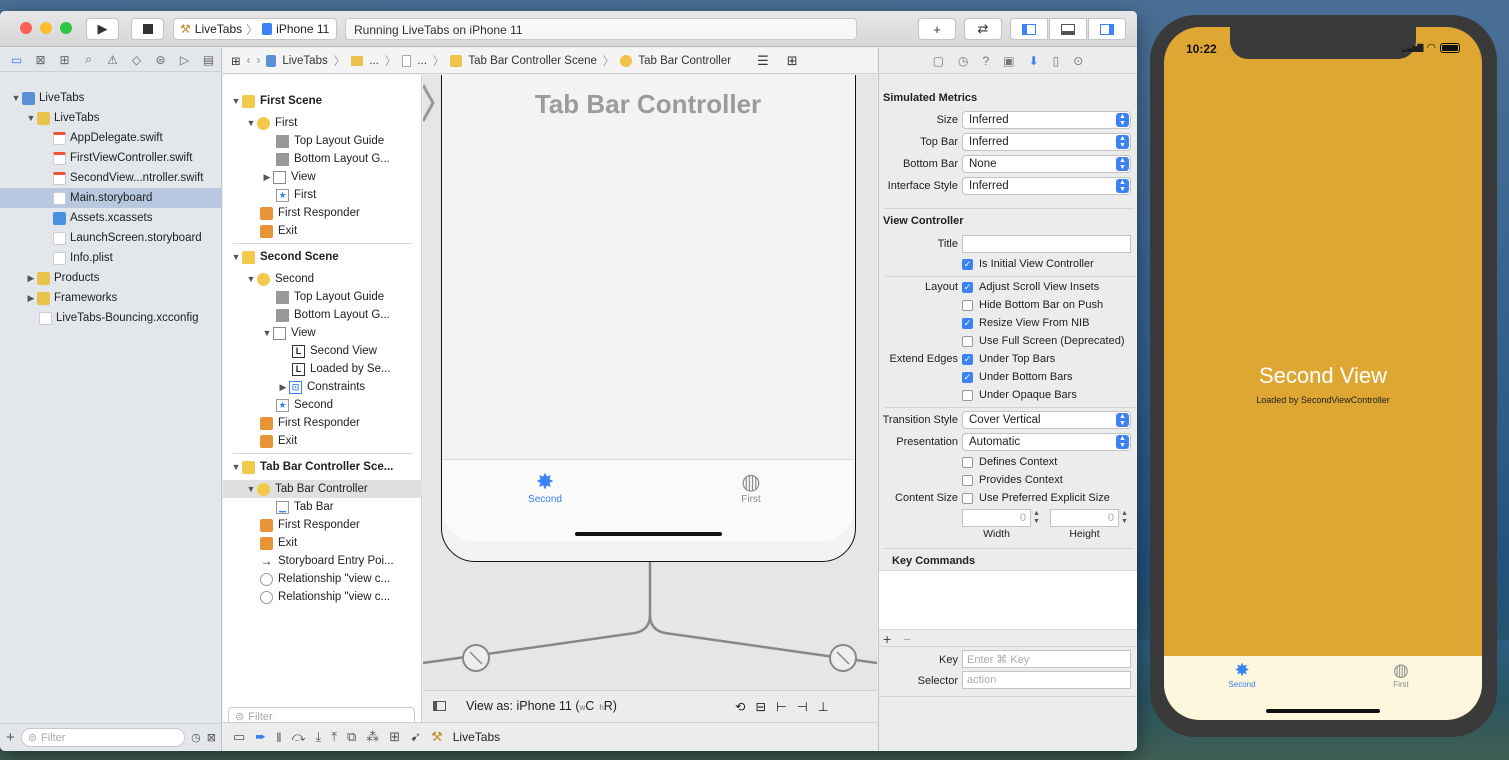  What do you see at coordinates (322, 177) in the screenshot?
I see `outline-item: ▶ View` at bounding box center [322, 177].